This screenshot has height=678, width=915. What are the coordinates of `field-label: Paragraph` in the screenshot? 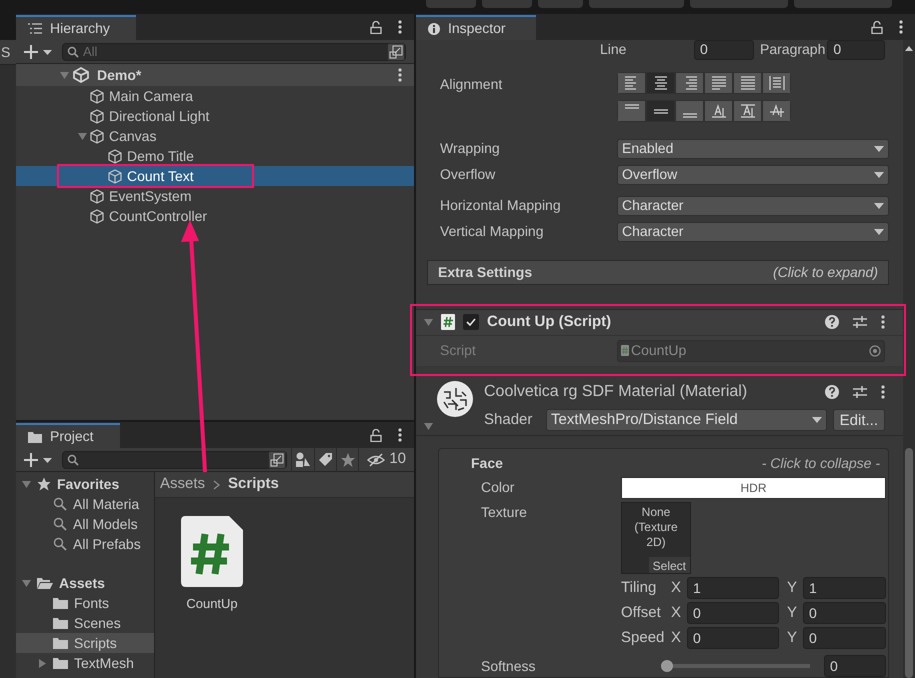 It's located at (793, 50).